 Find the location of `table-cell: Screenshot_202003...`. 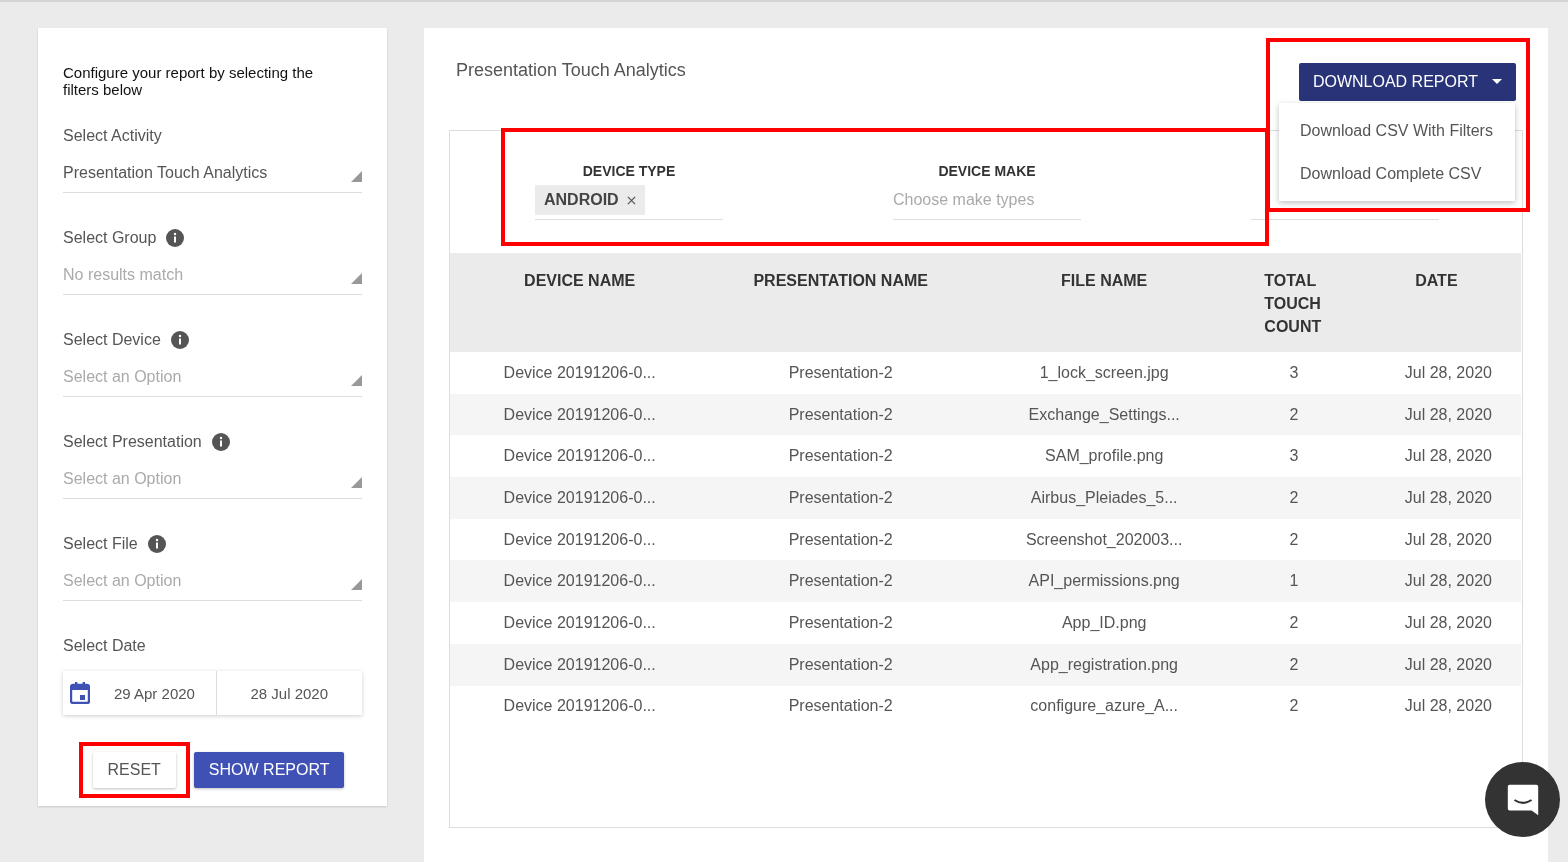

table-cell: Screenshot_202003... is located at coordinates (1104, 539).